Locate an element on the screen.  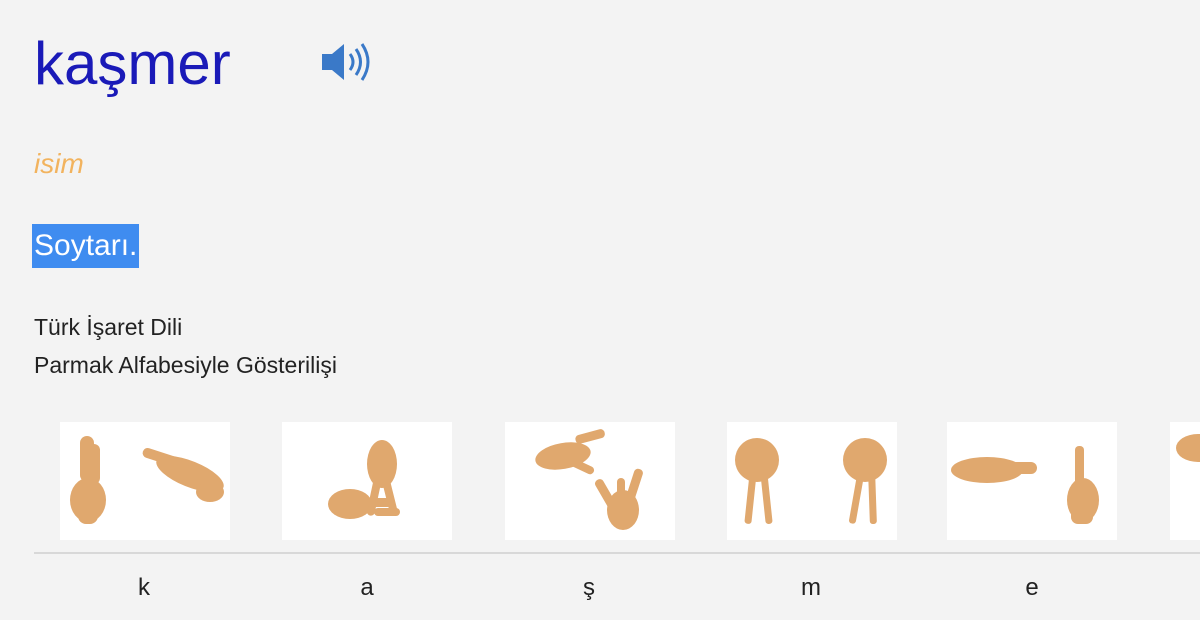
hand-sign-m-image is located at coordinates (811, 481).